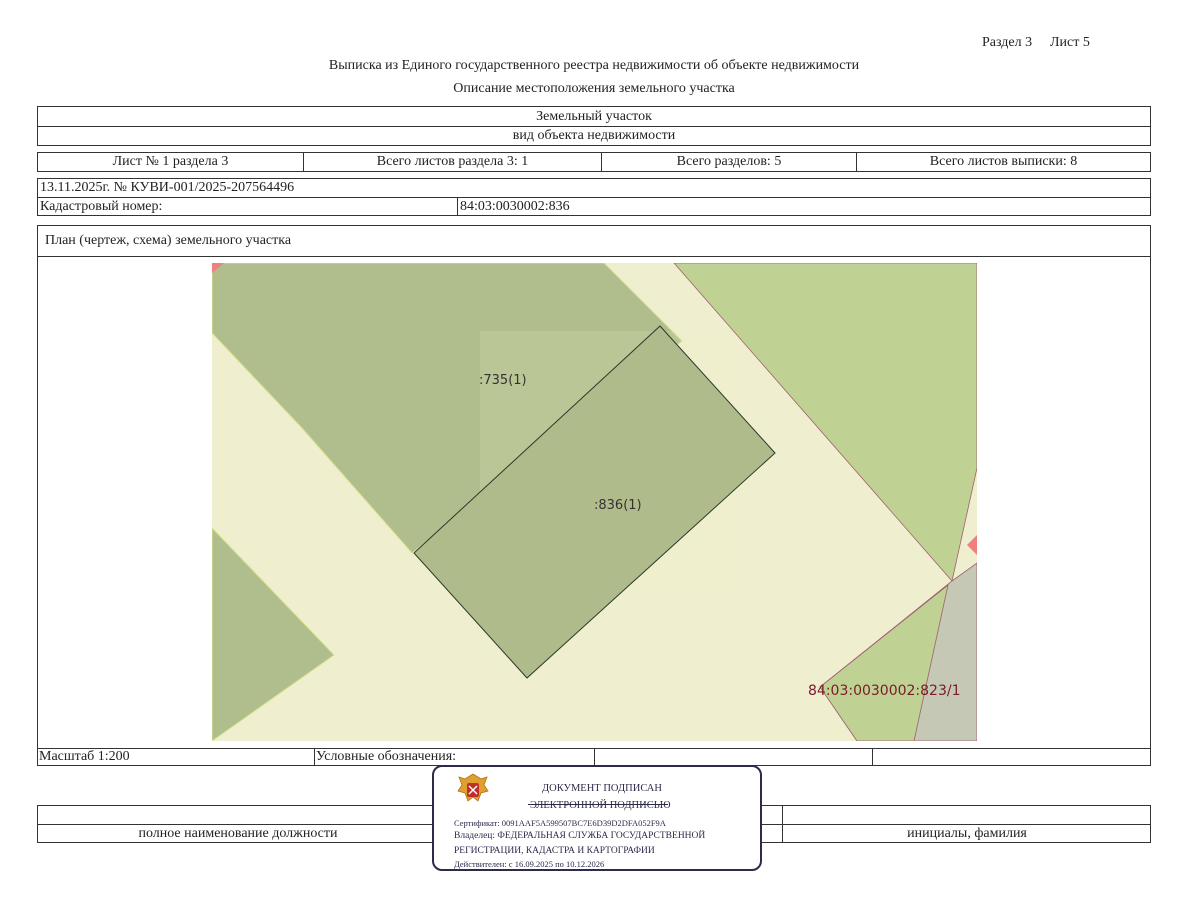 The width and height of the screenshot is (1188, 918). I want to click on coat-of-arms-icon, so click(473, 787).